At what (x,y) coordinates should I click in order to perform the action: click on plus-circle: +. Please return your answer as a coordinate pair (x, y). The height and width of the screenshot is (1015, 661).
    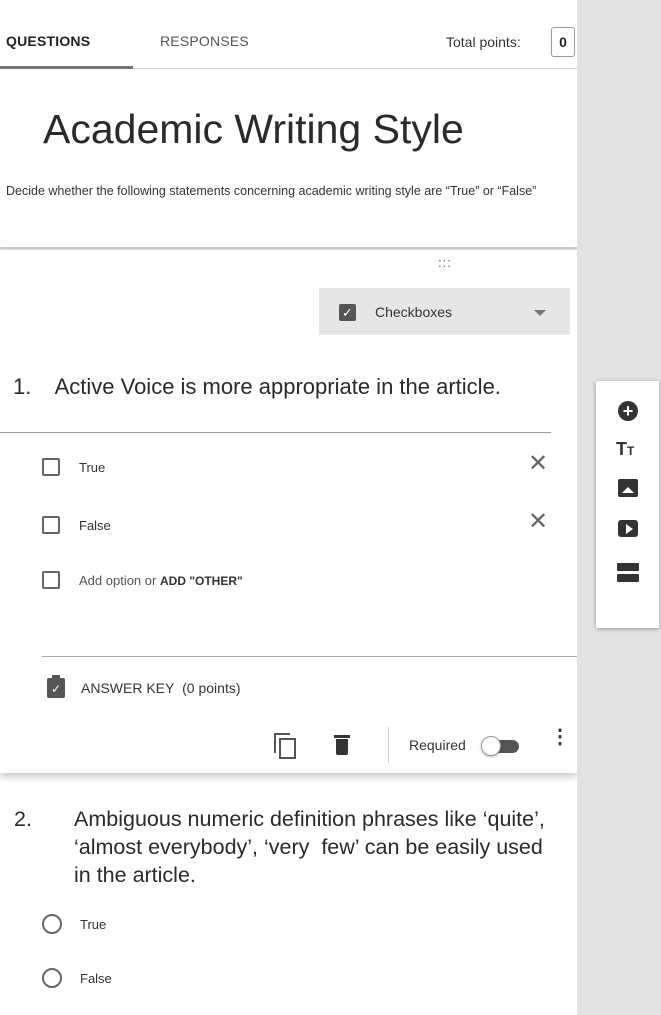
    Looking at the image, I should click on (628, 411).